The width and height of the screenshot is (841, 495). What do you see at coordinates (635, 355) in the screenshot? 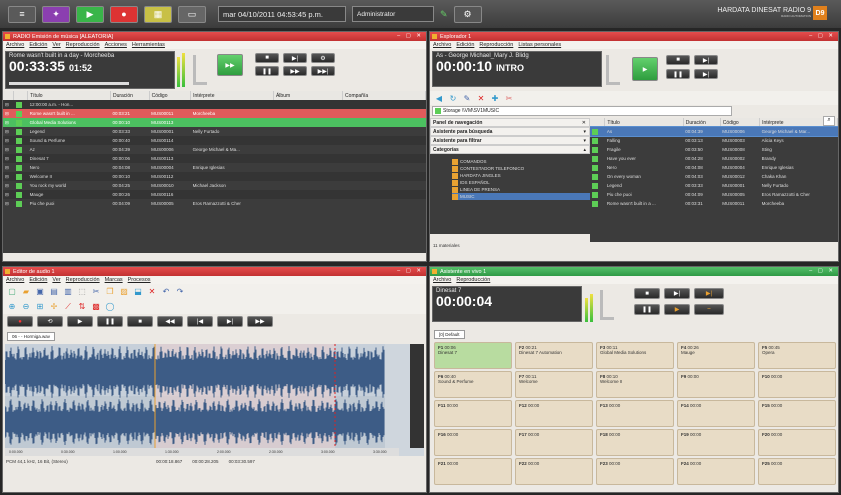
I see `hotkey-button: F3 00:11 Global Media Solutions` at bounding box center [635, 355].